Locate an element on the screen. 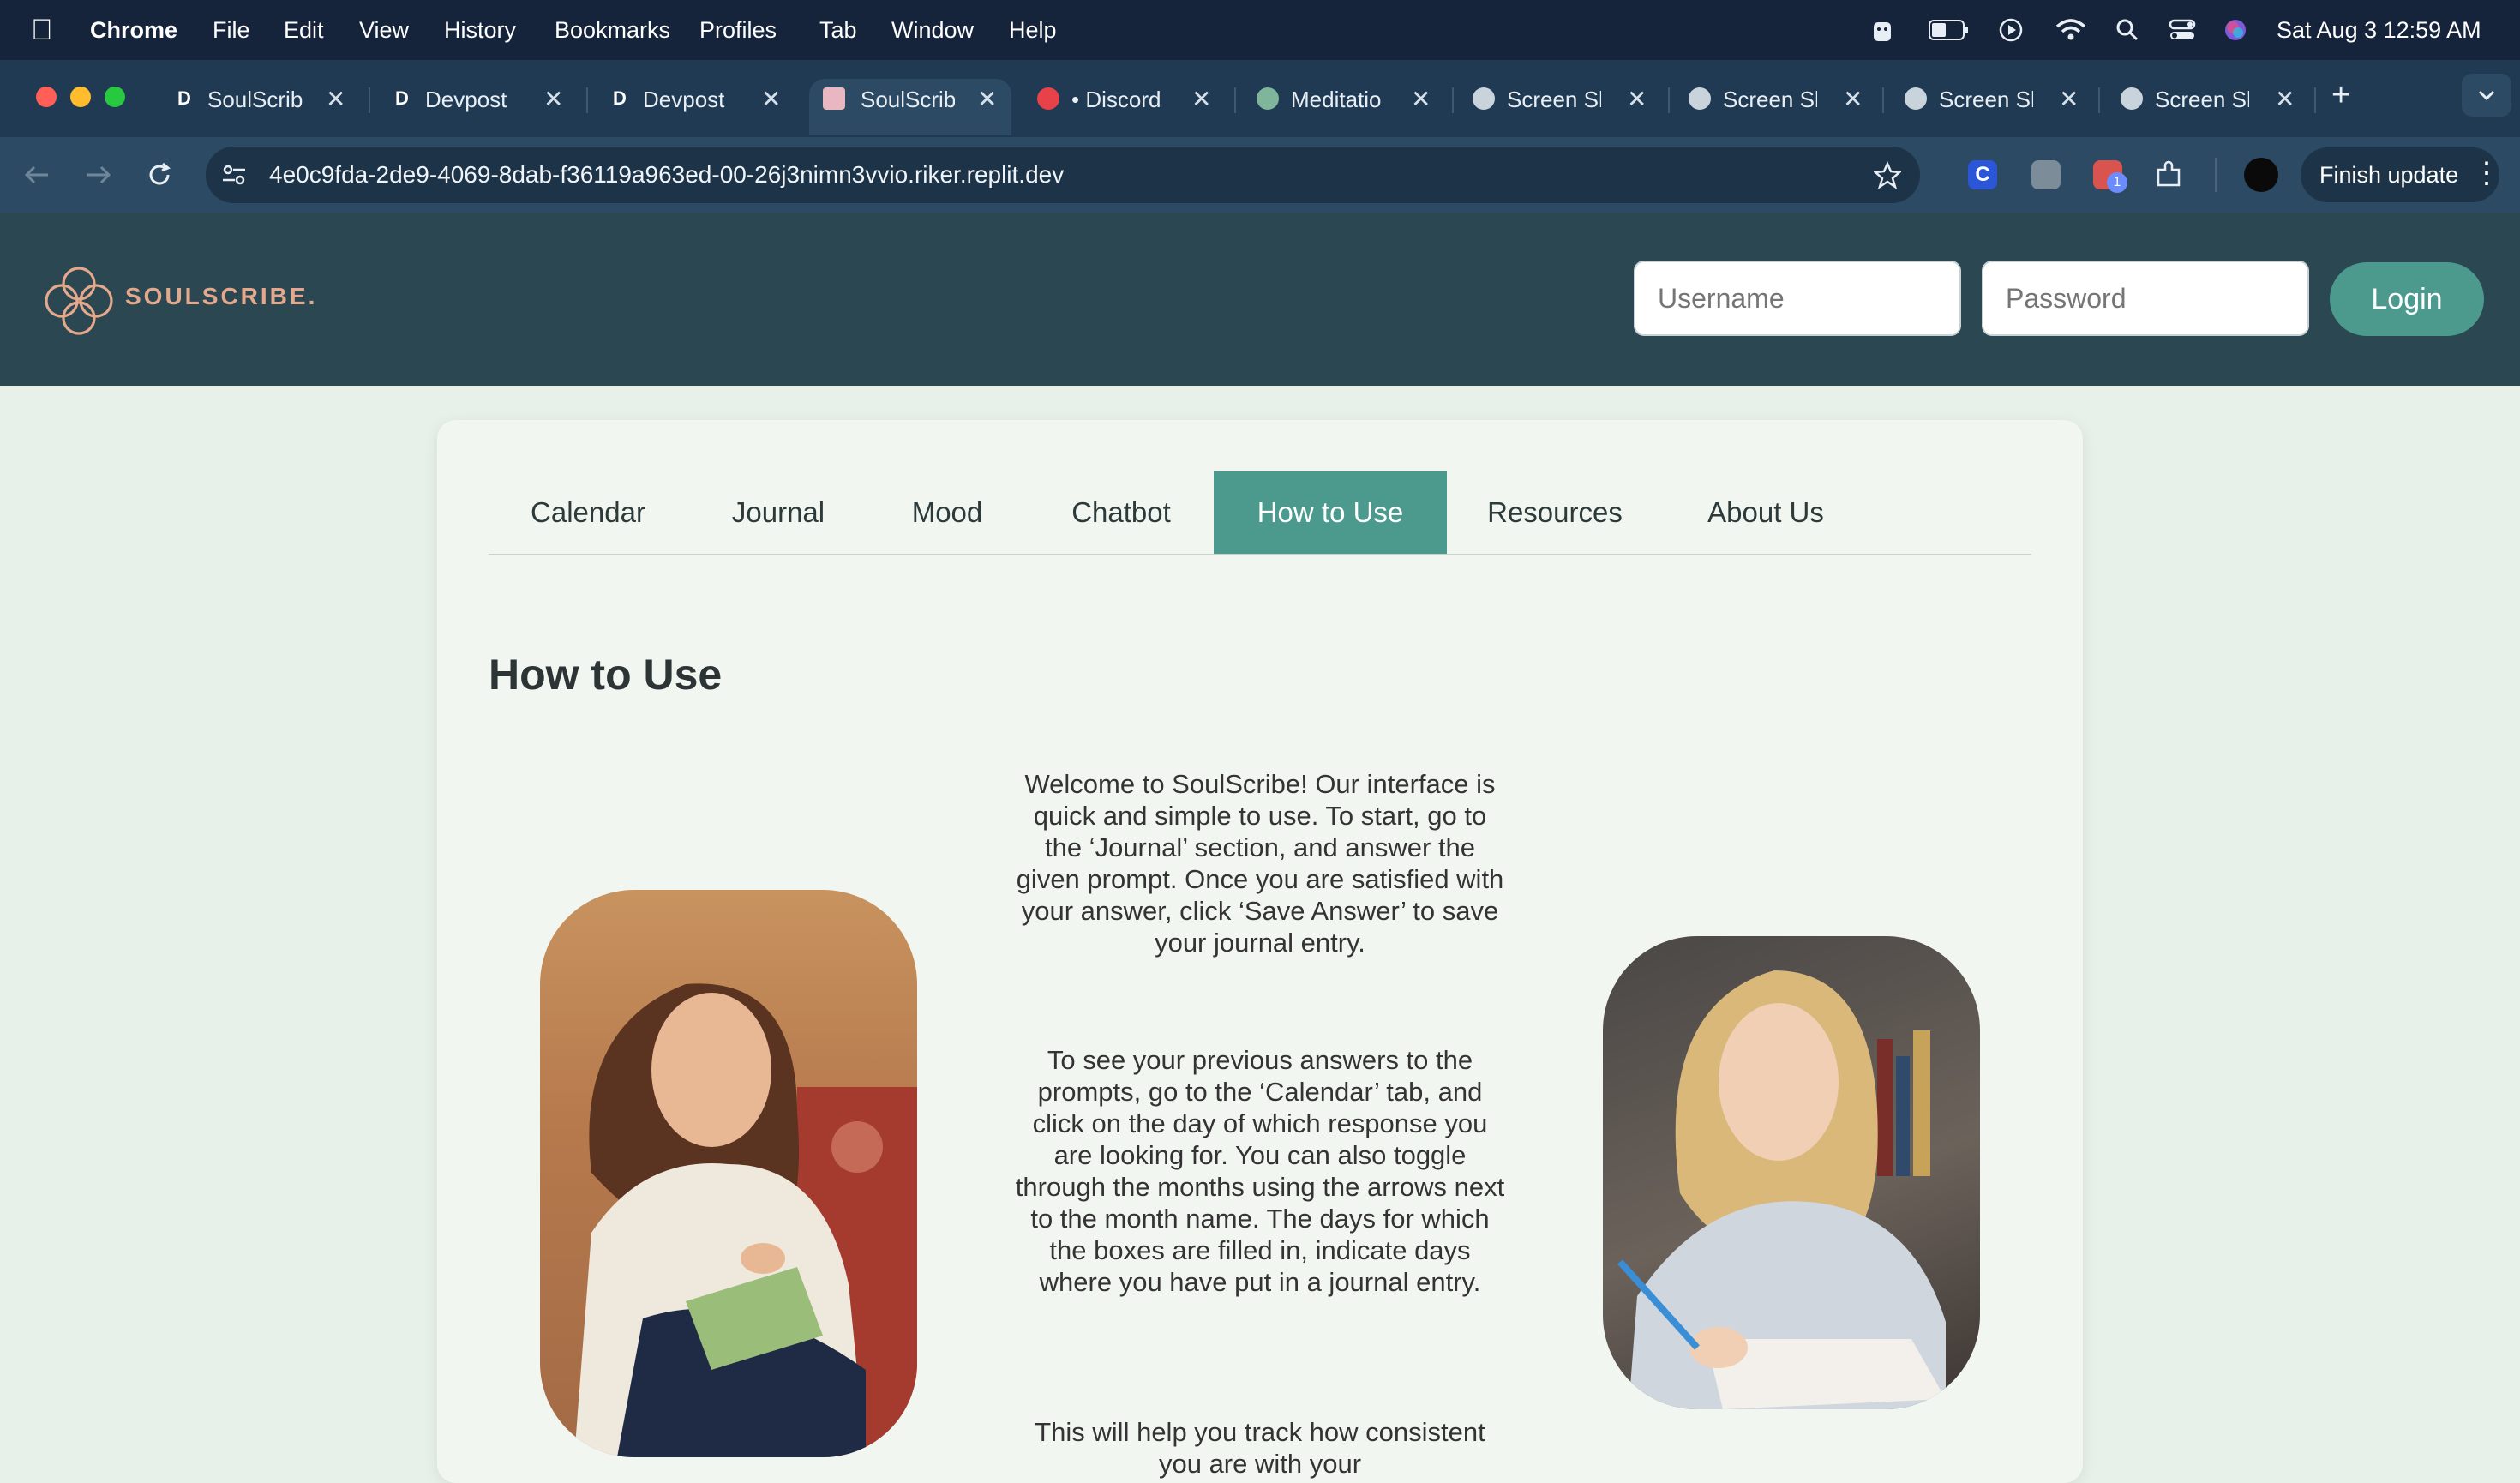 This screenshot has height=1483, width=2520. menu-view: View is located at coordinates (384, 30).